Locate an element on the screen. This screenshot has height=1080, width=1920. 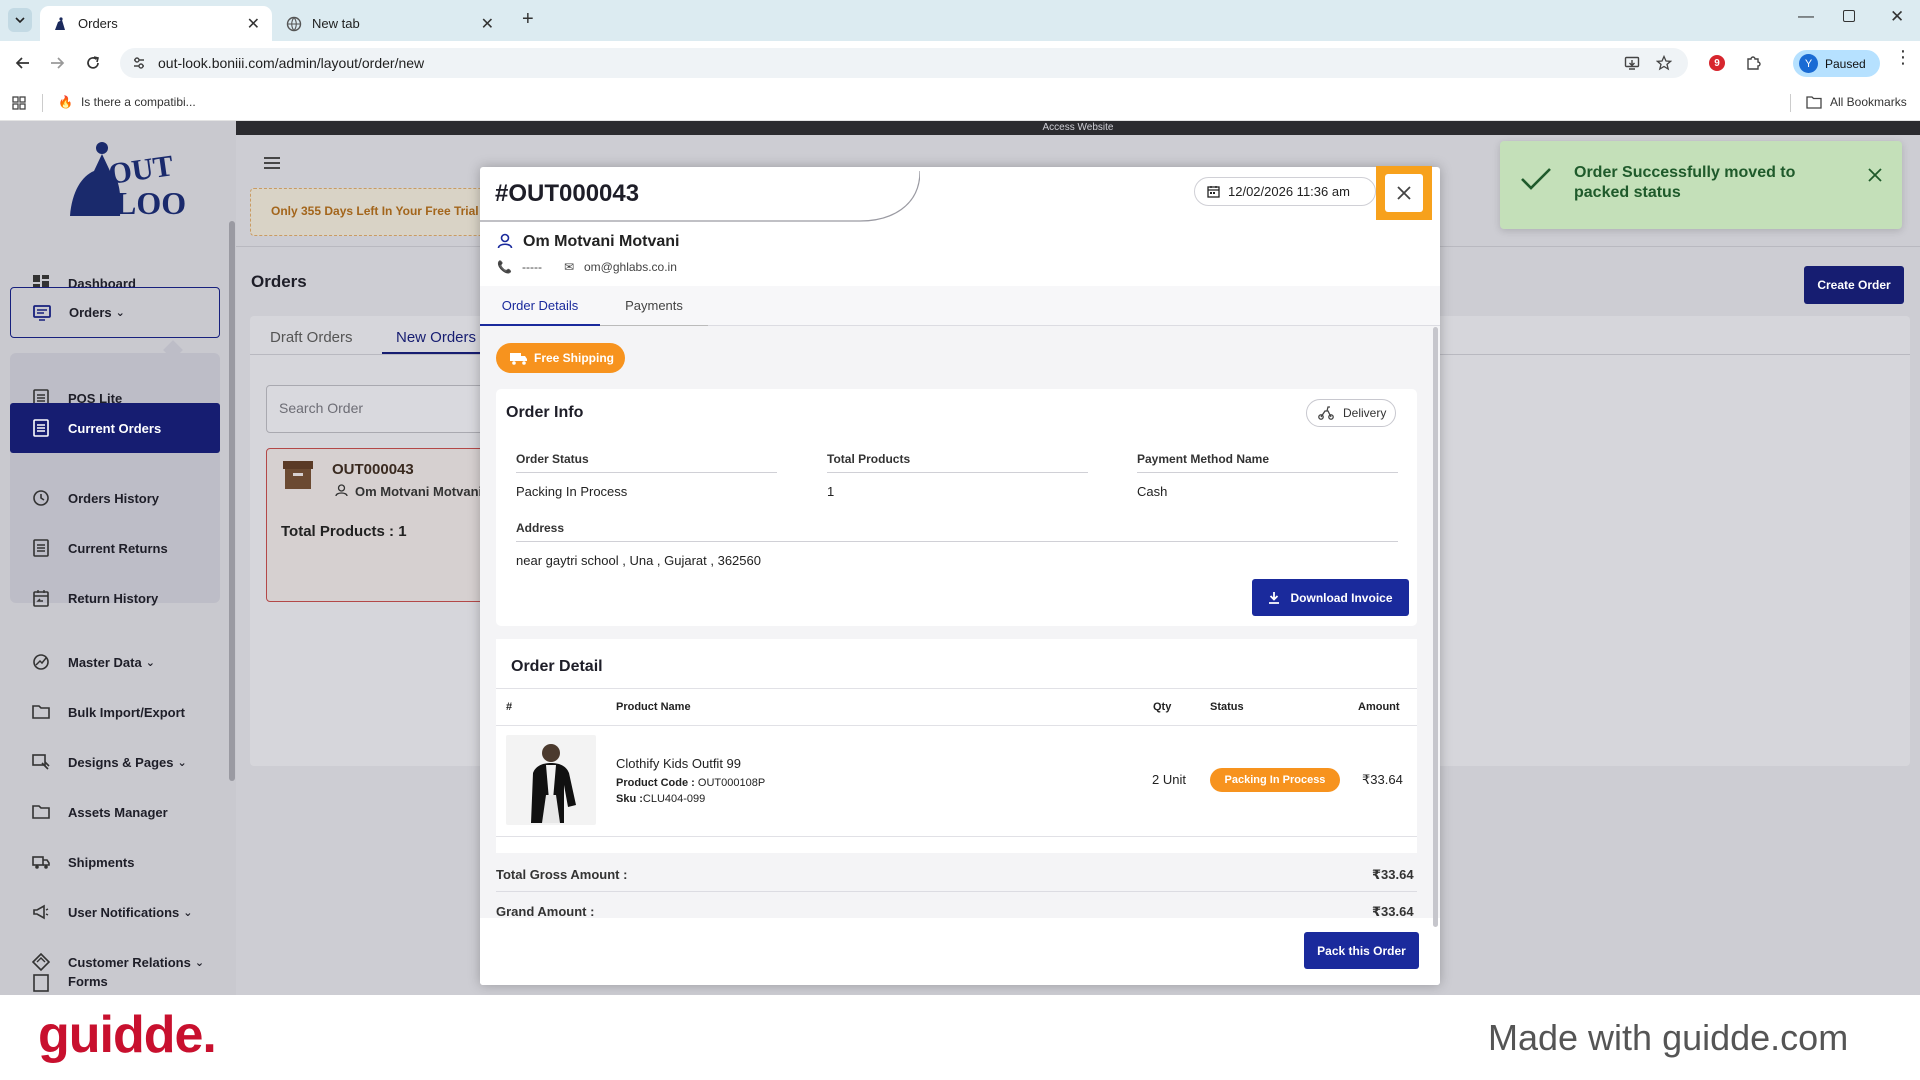
product-code-label: Product Code : is located at coordinates (655, 783).